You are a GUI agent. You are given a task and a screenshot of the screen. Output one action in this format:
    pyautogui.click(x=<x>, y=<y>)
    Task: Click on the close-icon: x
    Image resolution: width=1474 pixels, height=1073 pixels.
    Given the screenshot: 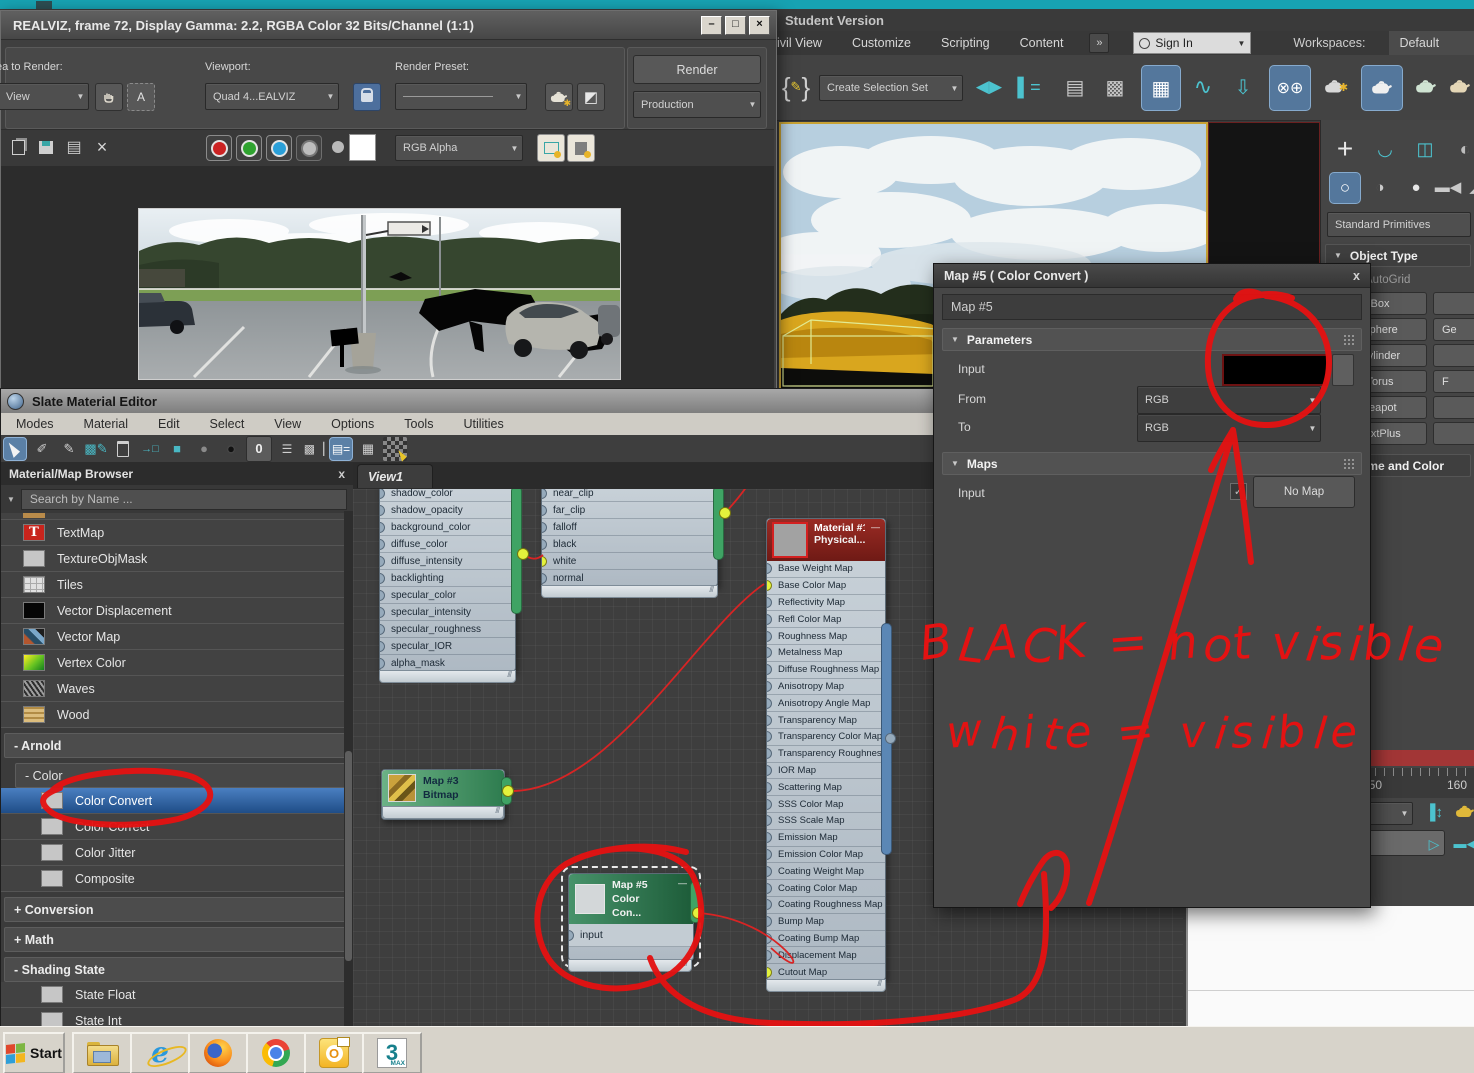 What is the action you would take?
    pyautogui.click(x=341, y=474)
    